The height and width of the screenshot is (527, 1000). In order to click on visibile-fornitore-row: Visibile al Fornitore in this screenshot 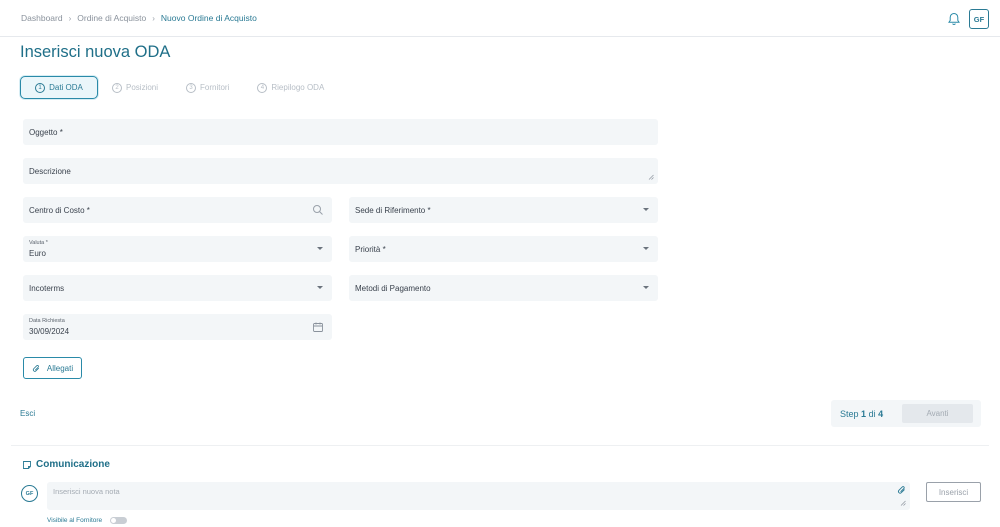, I will do `click(87, 520)`.